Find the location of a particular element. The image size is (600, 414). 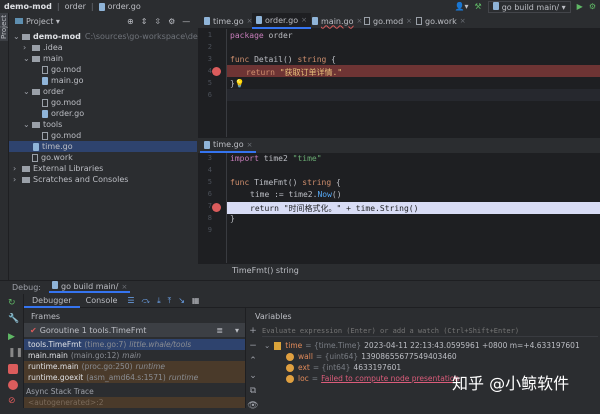

move-up-icon: ⌃ is located at coordinates (253, 361).